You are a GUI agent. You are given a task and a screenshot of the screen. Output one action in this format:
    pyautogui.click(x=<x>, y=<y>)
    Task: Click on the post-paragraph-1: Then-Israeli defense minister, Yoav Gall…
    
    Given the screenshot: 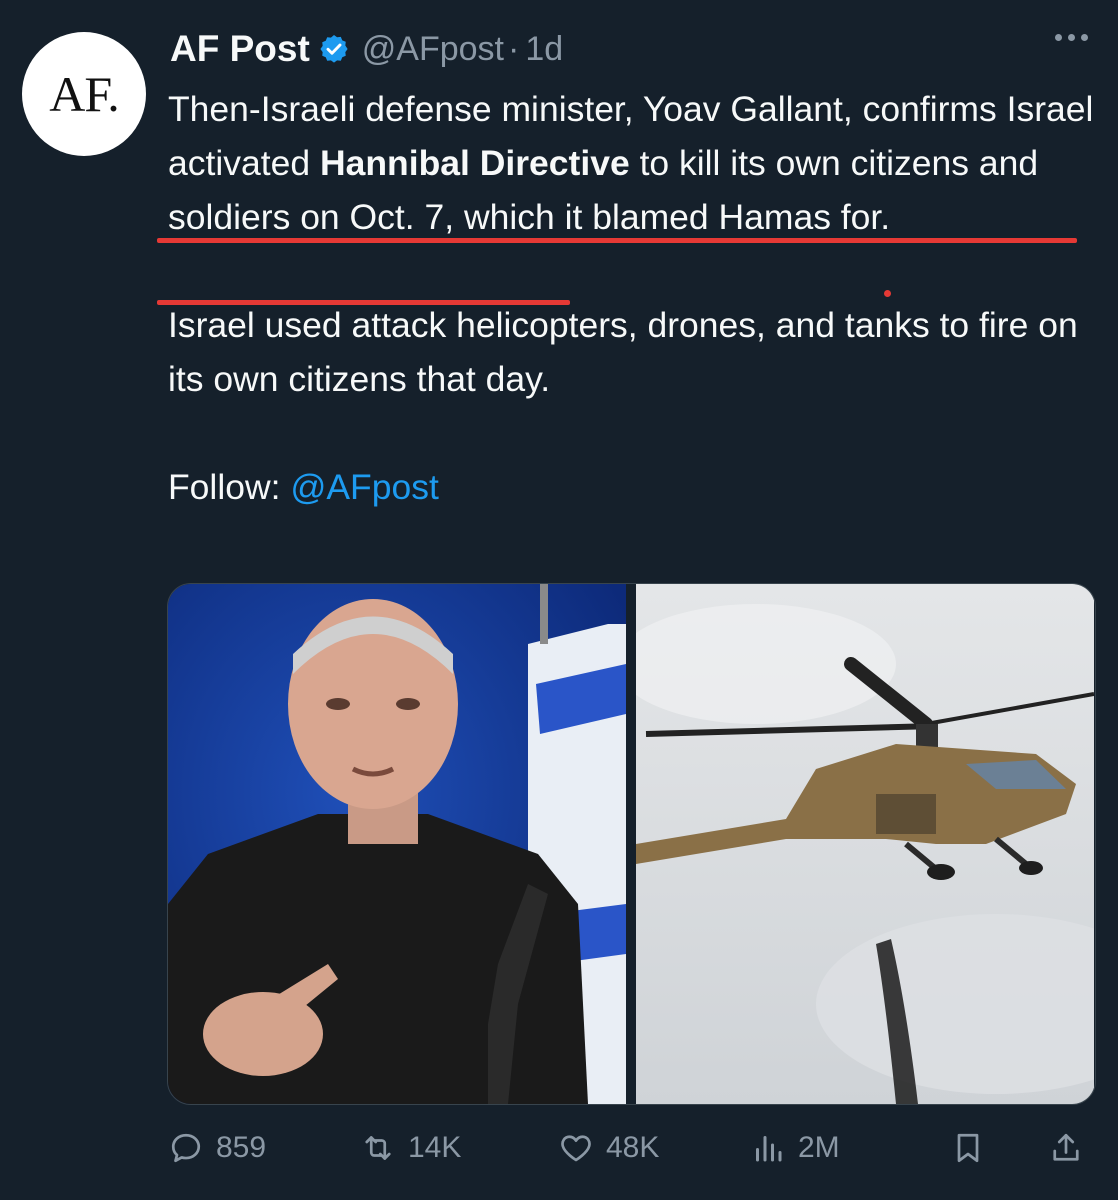 What is the action you would take?
    pyautogui.click(x=633, y=163)
    